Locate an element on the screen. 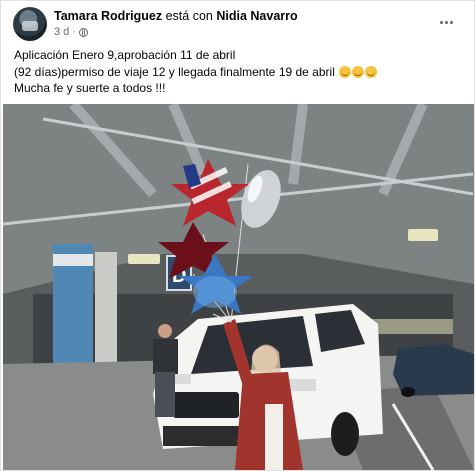 This screenshot has width=475, height=471. globe-icon is located at coordinates (83, 32).